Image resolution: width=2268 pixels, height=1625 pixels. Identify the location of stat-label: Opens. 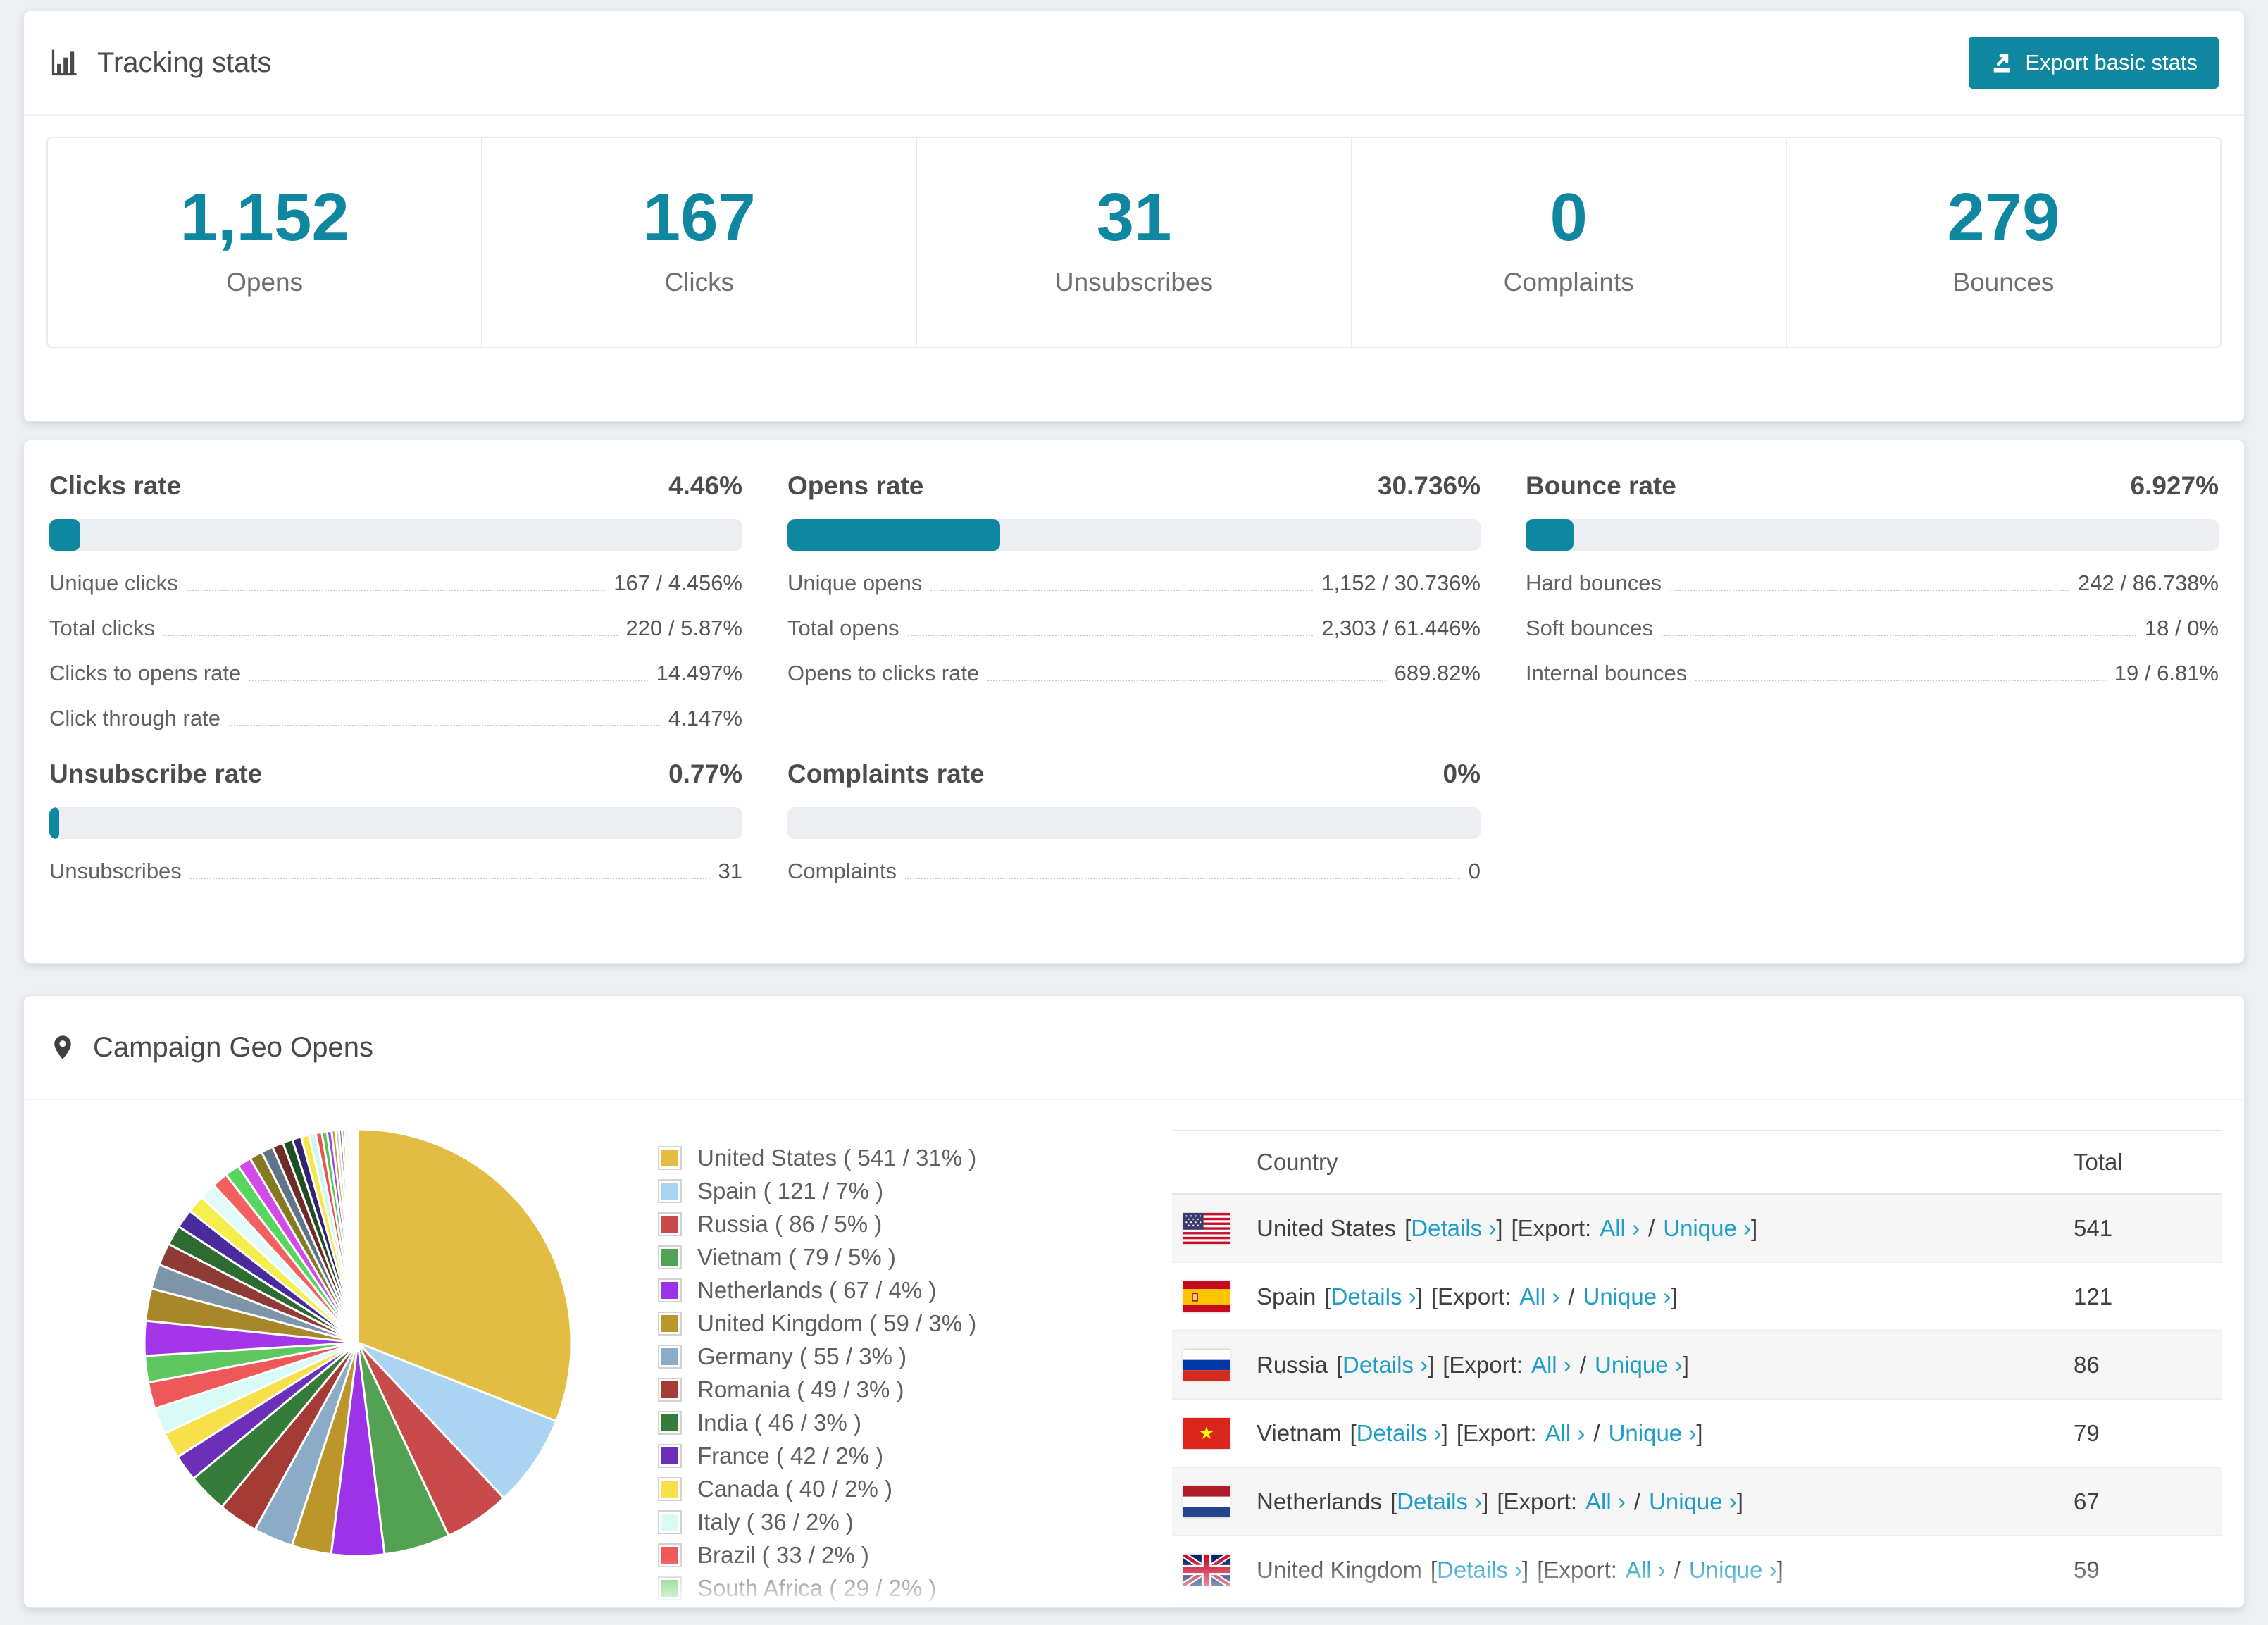
(265, 282).